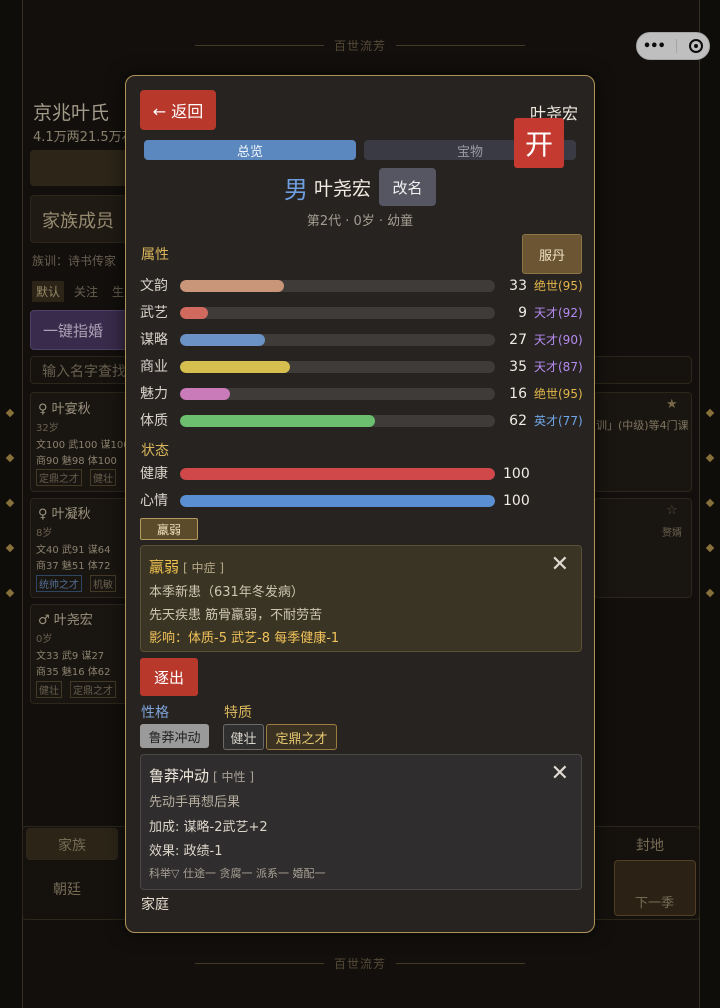 Image resolution: width=720 pixels, height=1008 pixels. What do you see at coordinates (234, 777) in the screenshot?
I see `trait-category: [ 中性 ]` at bounding box center [234, 777].